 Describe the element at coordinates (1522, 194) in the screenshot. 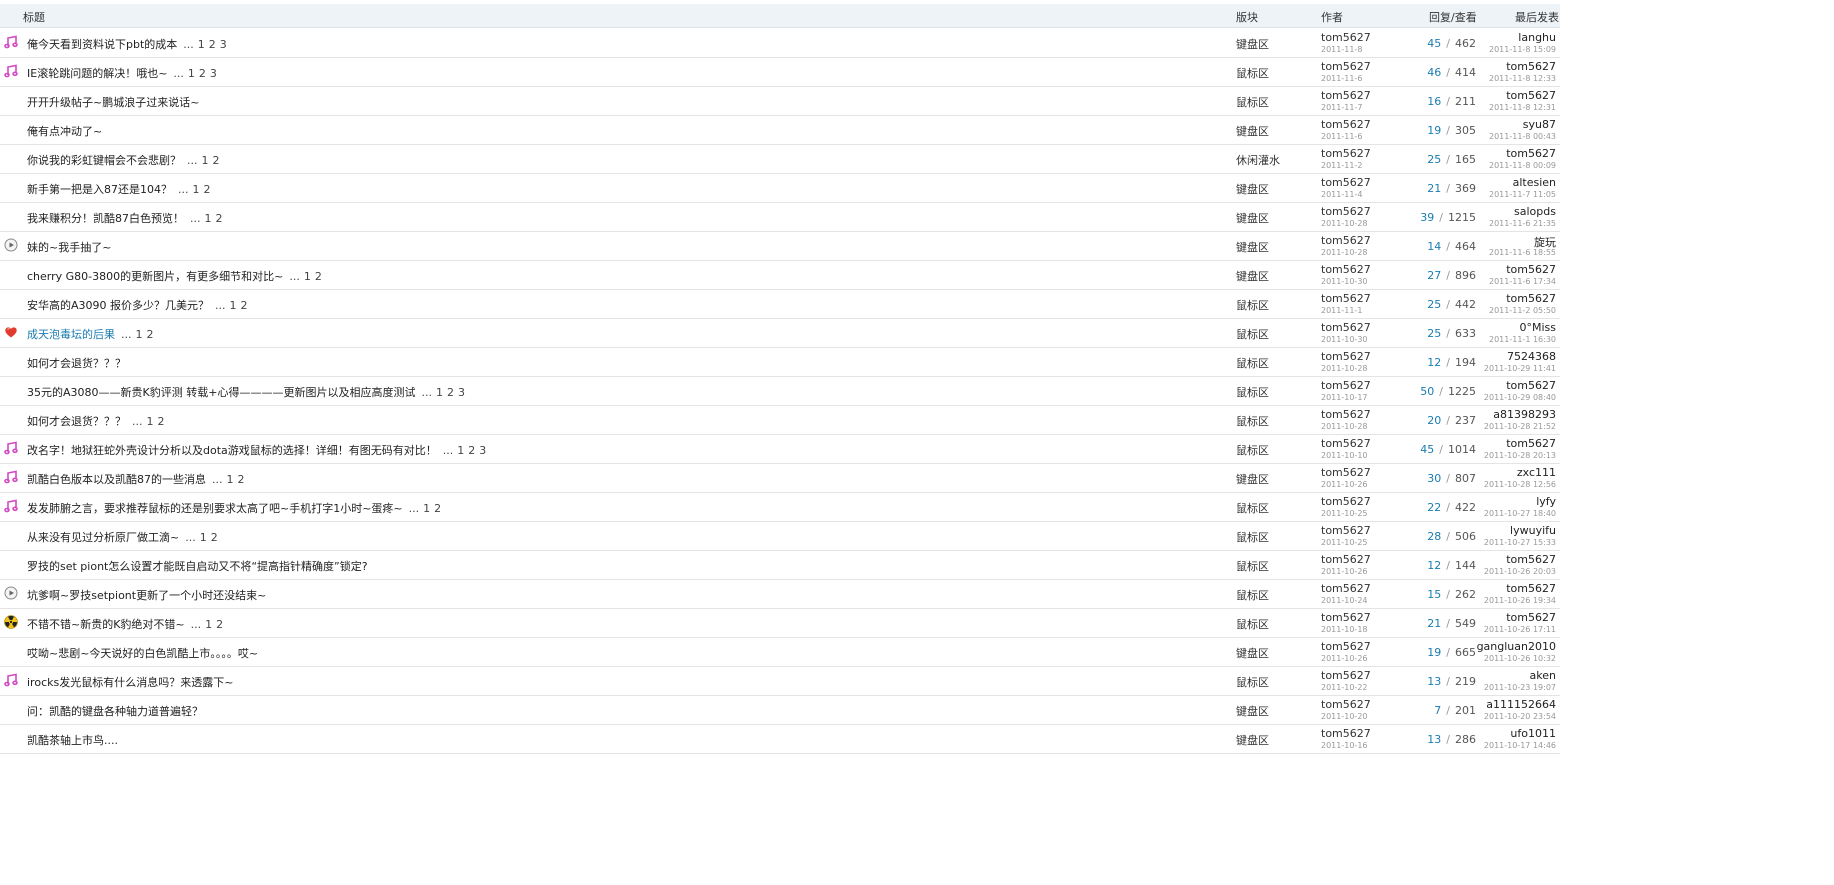

I see `last-post-date-link: 2011-11-7 11:05` at that location.